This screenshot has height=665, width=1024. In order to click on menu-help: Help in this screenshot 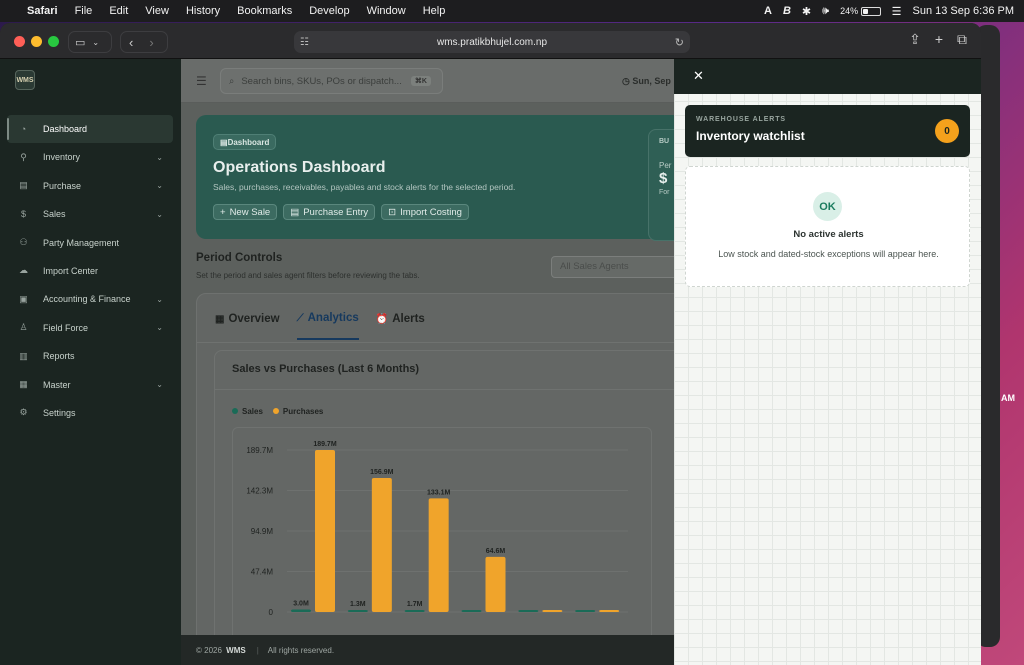, I will do `click(434, 11)`.